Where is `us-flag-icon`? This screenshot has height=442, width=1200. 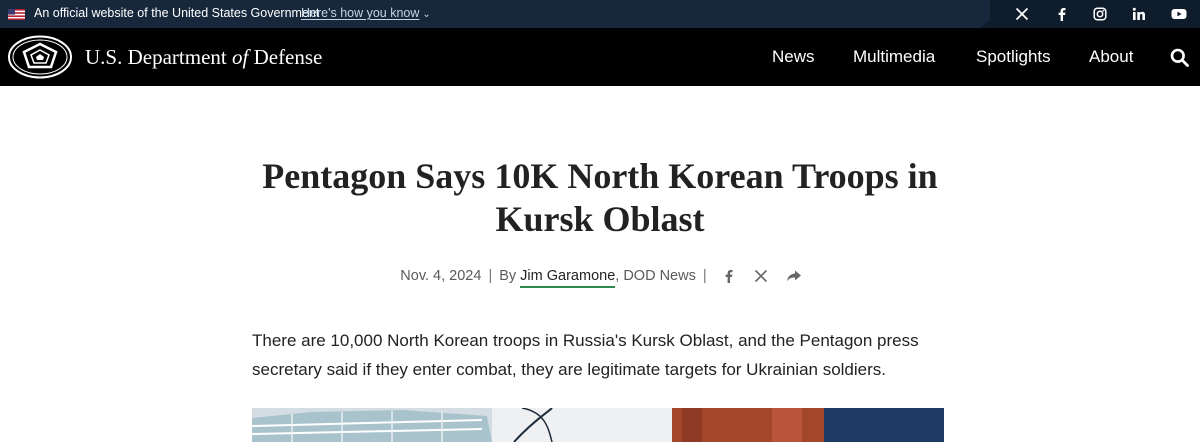
us-flag-icon is located at coordinates (16, 14).